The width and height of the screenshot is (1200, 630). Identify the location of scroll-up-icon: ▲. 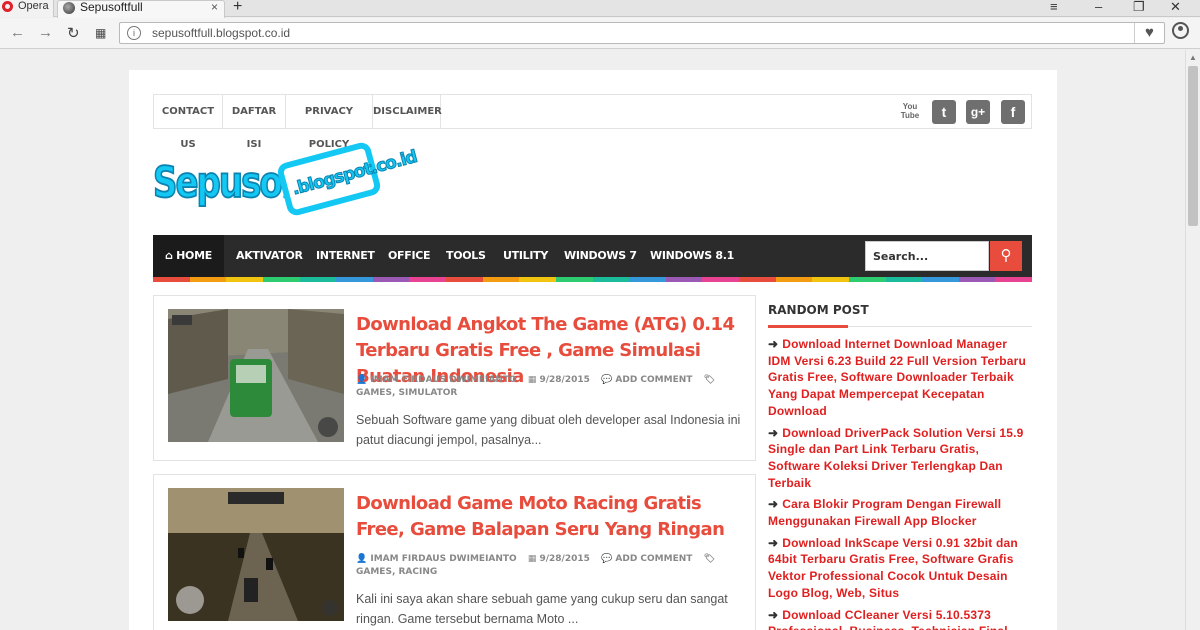
(1193, 57).